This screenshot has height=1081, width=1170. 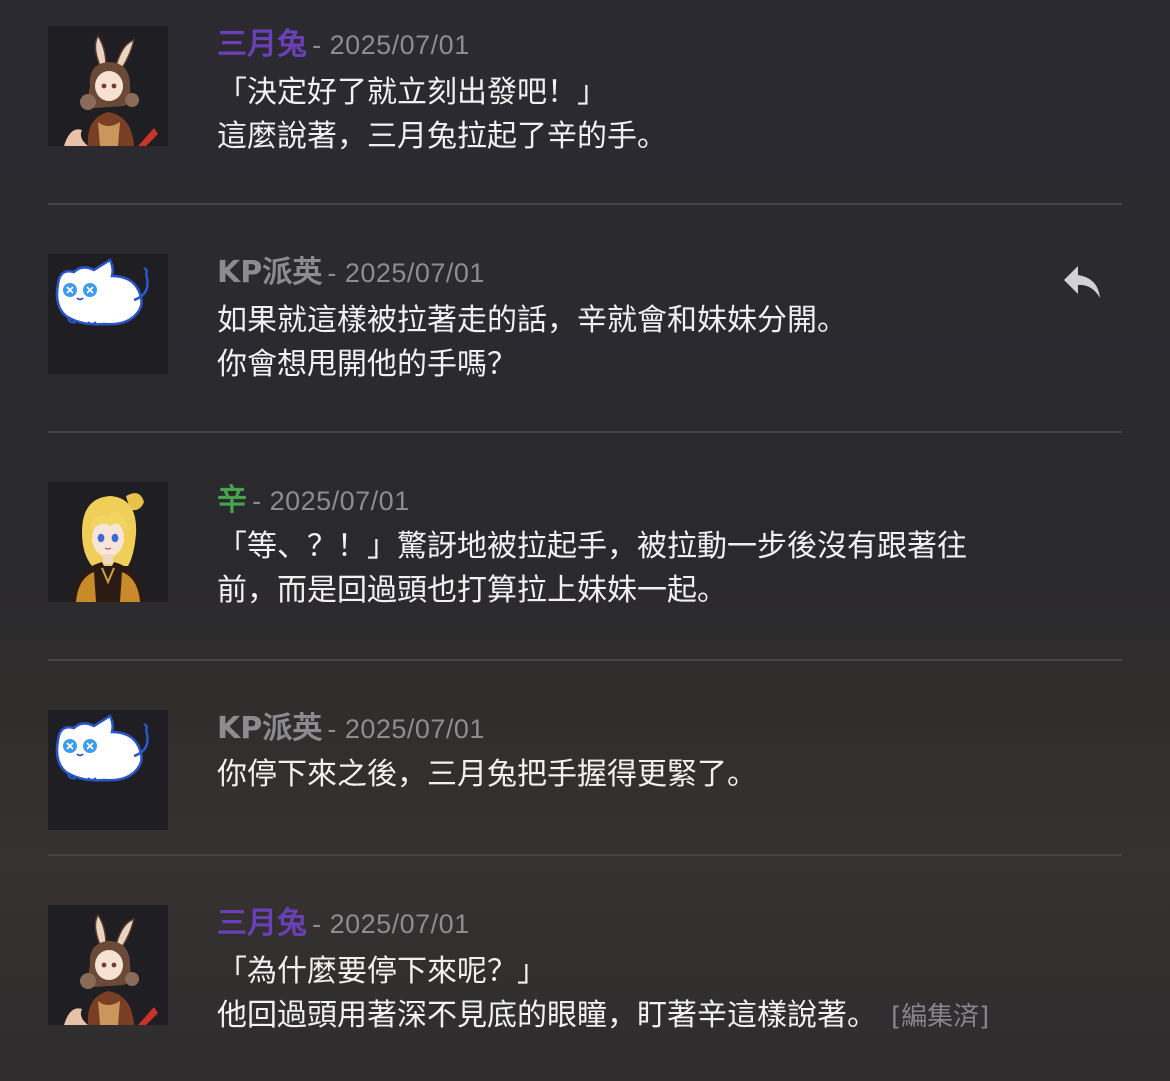 What do you see at coordinates (487, 774) in the screenshot?
I see `message-line: 你停下來之後，三月兔把手握得更緊了。` at bounding box center [487, 774].